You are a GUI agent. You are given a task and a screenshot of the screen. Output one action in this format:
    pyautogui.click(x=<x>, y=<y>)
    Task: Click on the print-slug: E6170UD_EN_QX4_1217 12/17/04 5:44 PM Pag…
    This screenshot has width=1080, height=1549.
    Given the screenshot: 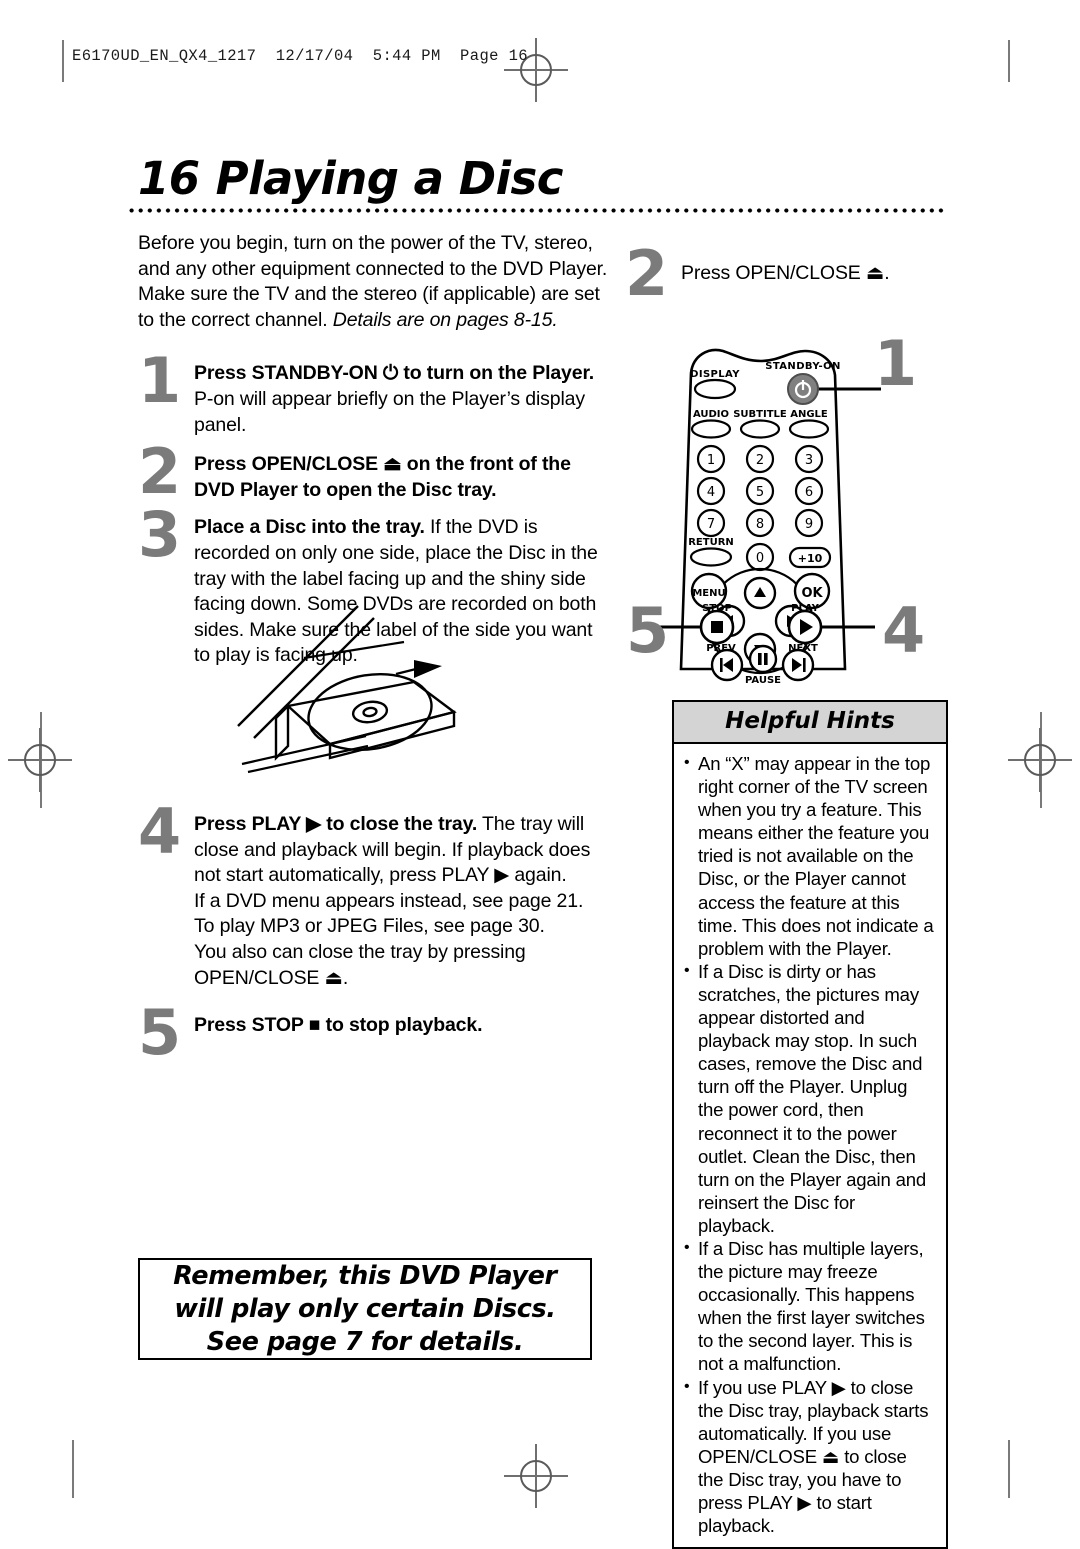 What is the action you would take?
    pyautogui.click(x=300, y=56)
    